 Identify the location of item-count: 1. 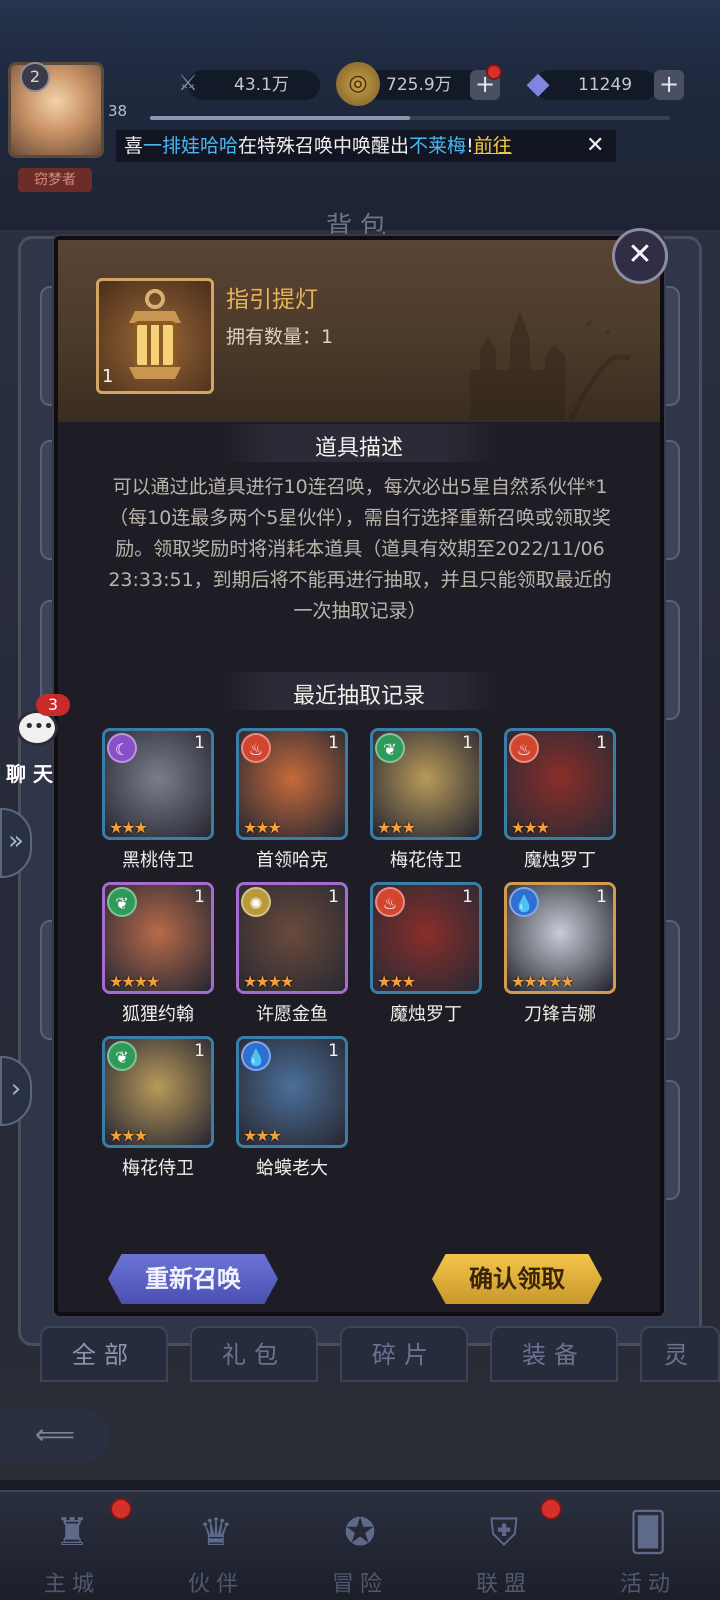
(108, 376).